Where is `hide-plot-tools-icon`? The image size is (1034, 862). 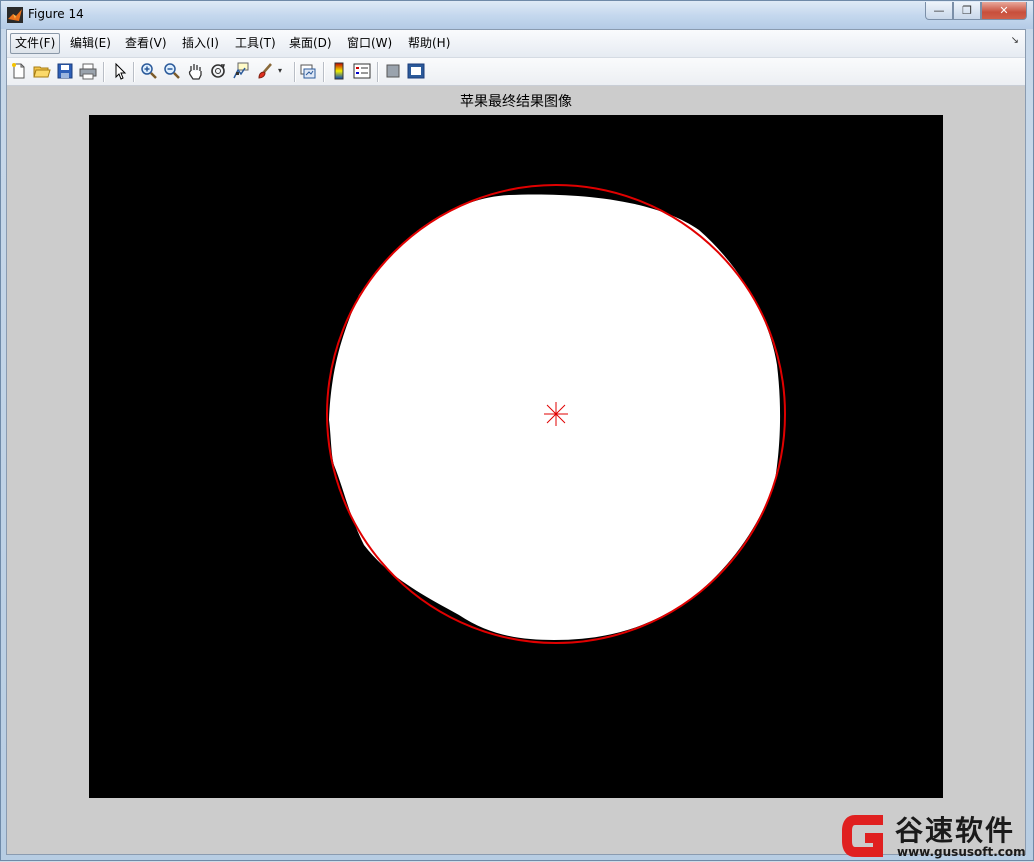 hide-plot-tools-icon is located at coordinates (393, 71).